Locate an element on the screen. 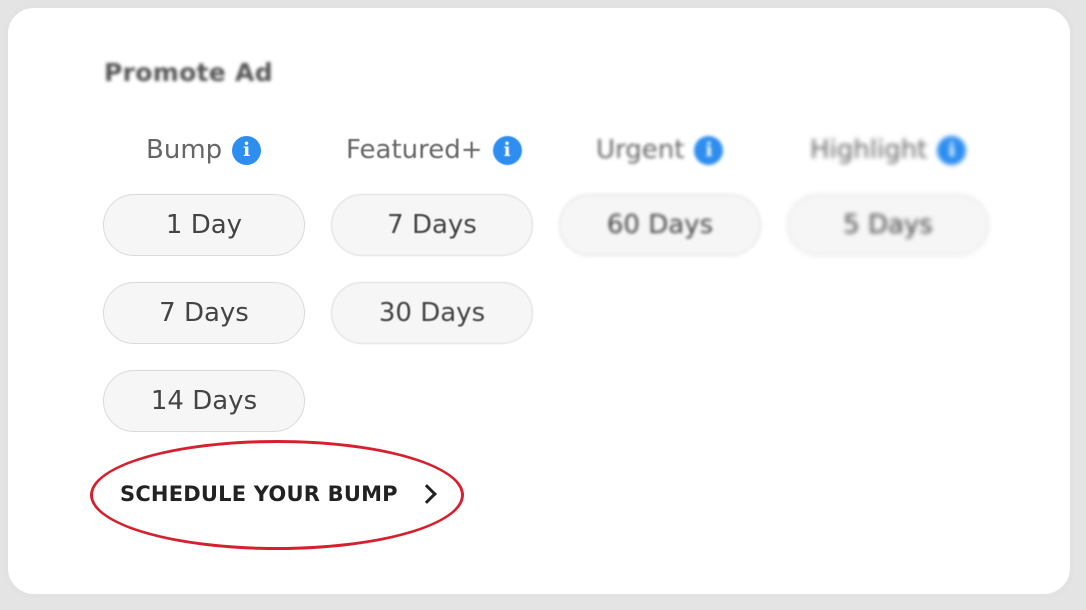  column-header-urgent: Urgent i is located at coordinates (660, 150).